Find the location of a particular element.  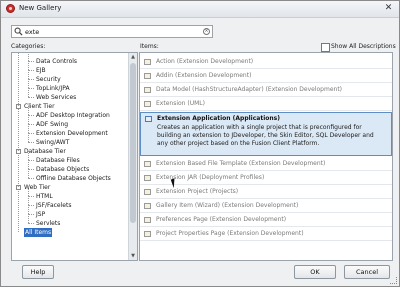

tree-item-label: Security is located at coordinates (48, 79).